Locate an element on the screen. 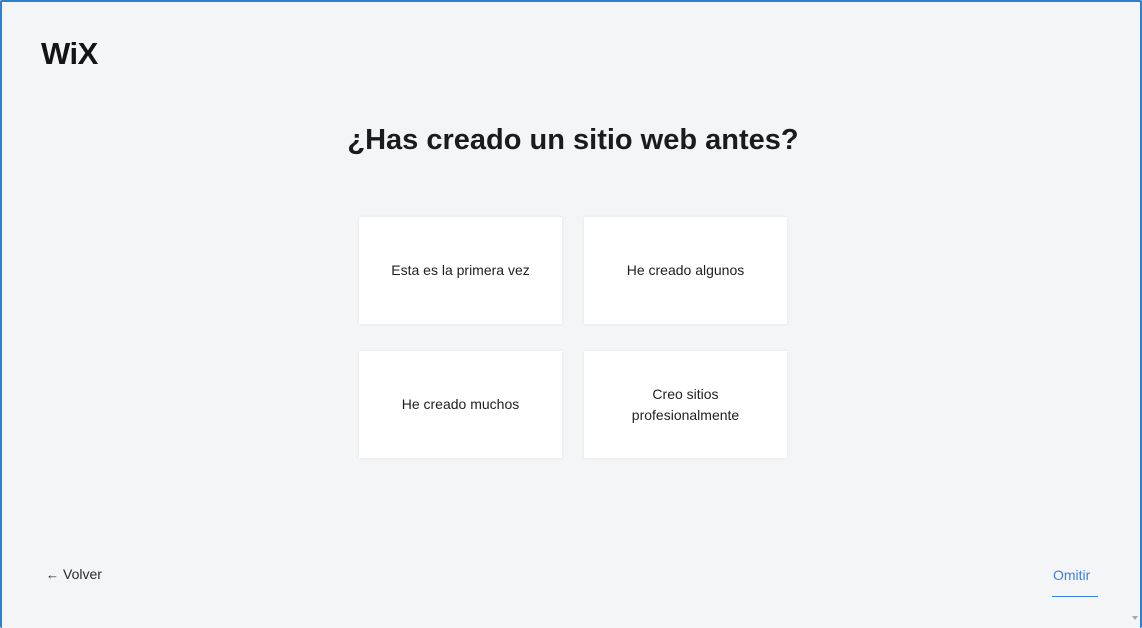 This screenshot has width=1142, height=628. scroll-down-arrow-icon is located at coordinates (1135, 618).